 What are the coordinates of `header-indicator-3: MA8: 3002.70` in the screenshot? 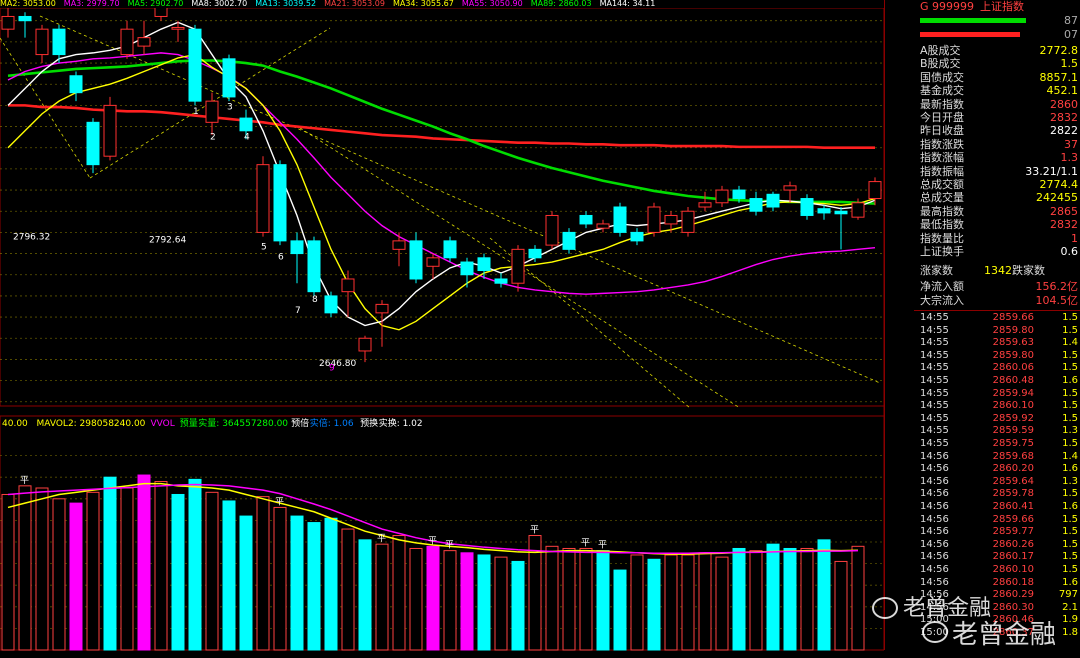 It's located at (219, 4).